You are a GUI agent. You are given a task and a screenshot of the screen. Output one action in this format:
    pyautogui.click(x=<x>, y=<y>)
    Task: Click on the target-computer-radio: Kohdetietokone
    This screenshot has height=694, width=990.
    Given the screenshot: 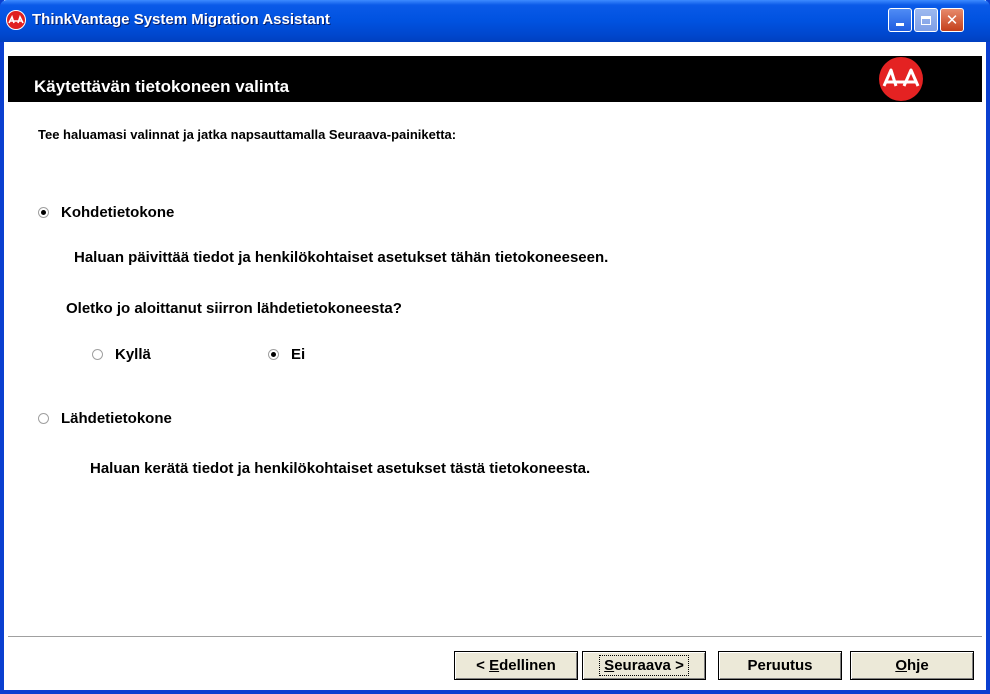 What is the action you would take?
    pyautogui.click(x=106, y=212)
    